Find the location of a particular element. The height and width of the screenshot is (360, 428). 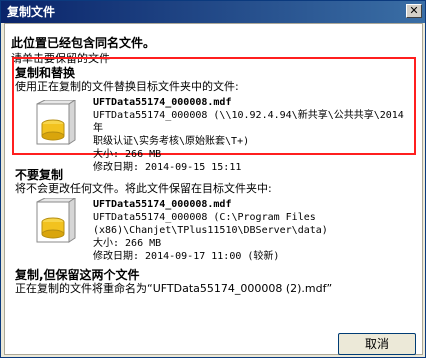

file-path-line2: 职级认证\实务考核\原始账套\T+) is located at coordinates (171, 141).